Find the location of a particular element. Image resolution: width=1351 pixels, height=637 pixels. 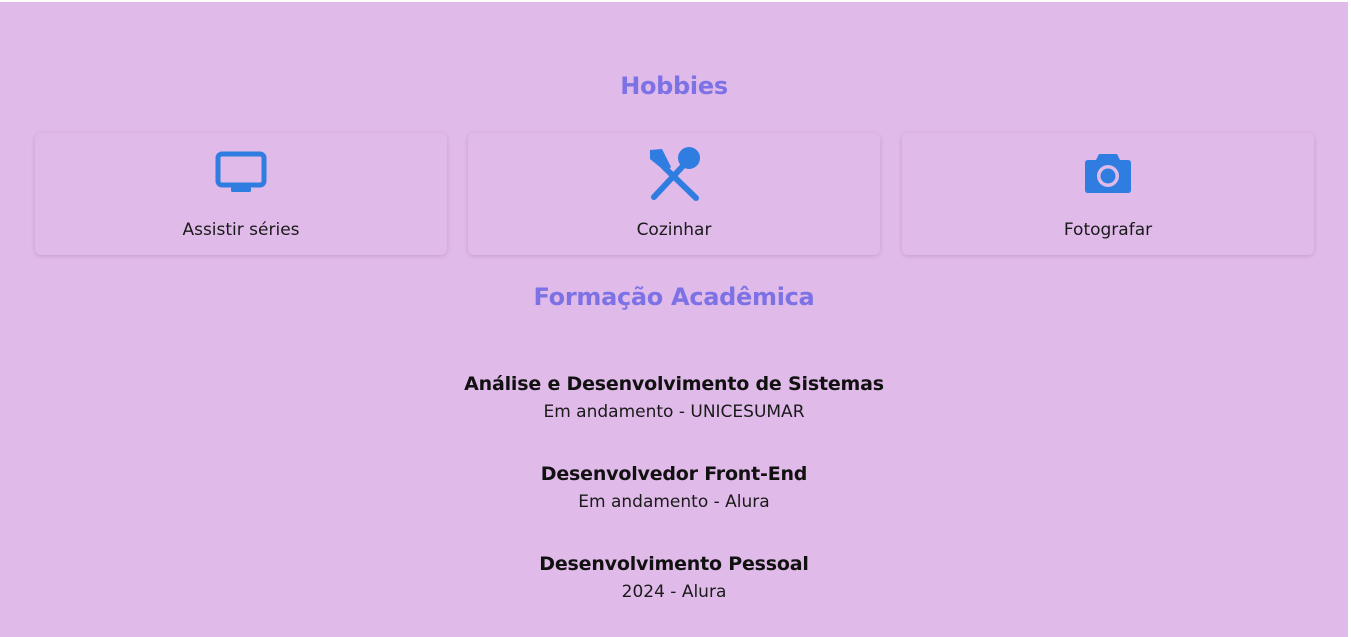

hobby-label: Fotografar is located at coordinates (1108, 230).